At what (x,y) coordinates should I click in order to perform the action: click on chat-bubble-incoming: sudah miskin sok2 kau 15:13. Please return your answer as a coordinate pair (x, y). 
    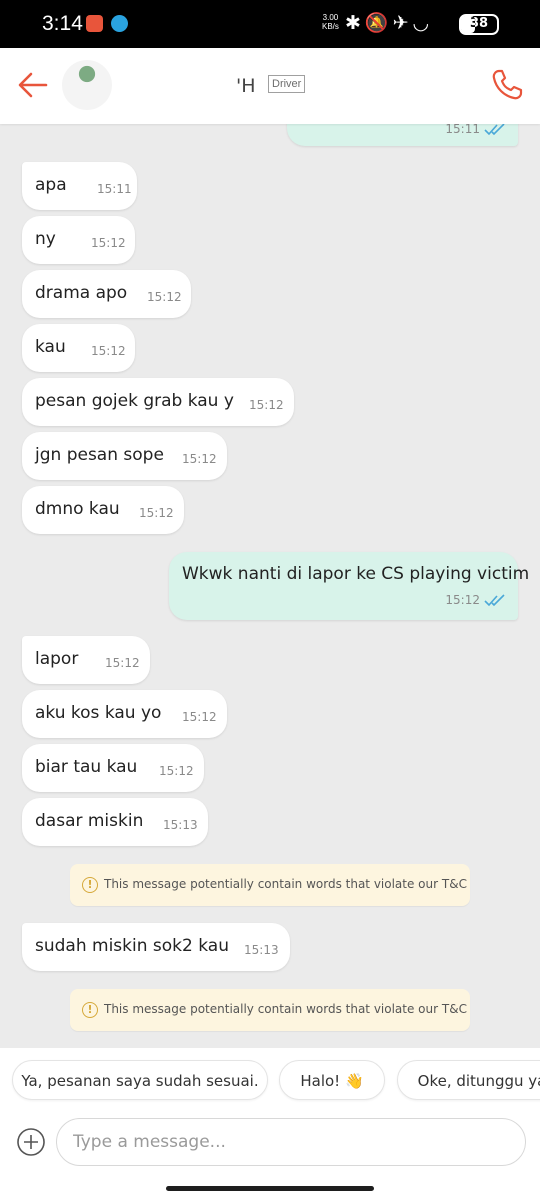
    Looking at the image, I should click on (156, 947).